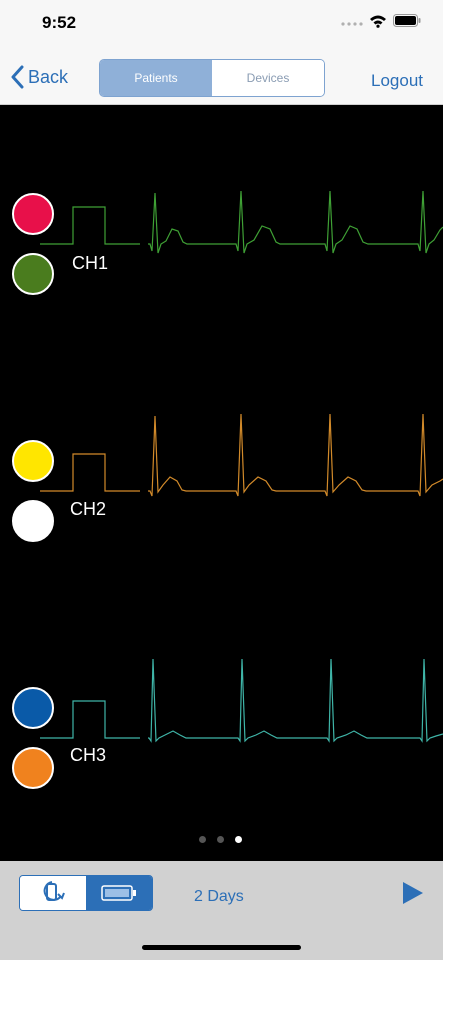 Image resolution: width=471 pixels, height=1024 pixels. Describe the element at coordinates (295, 222) in the screenshot. I see `ch1-trace` at that location.